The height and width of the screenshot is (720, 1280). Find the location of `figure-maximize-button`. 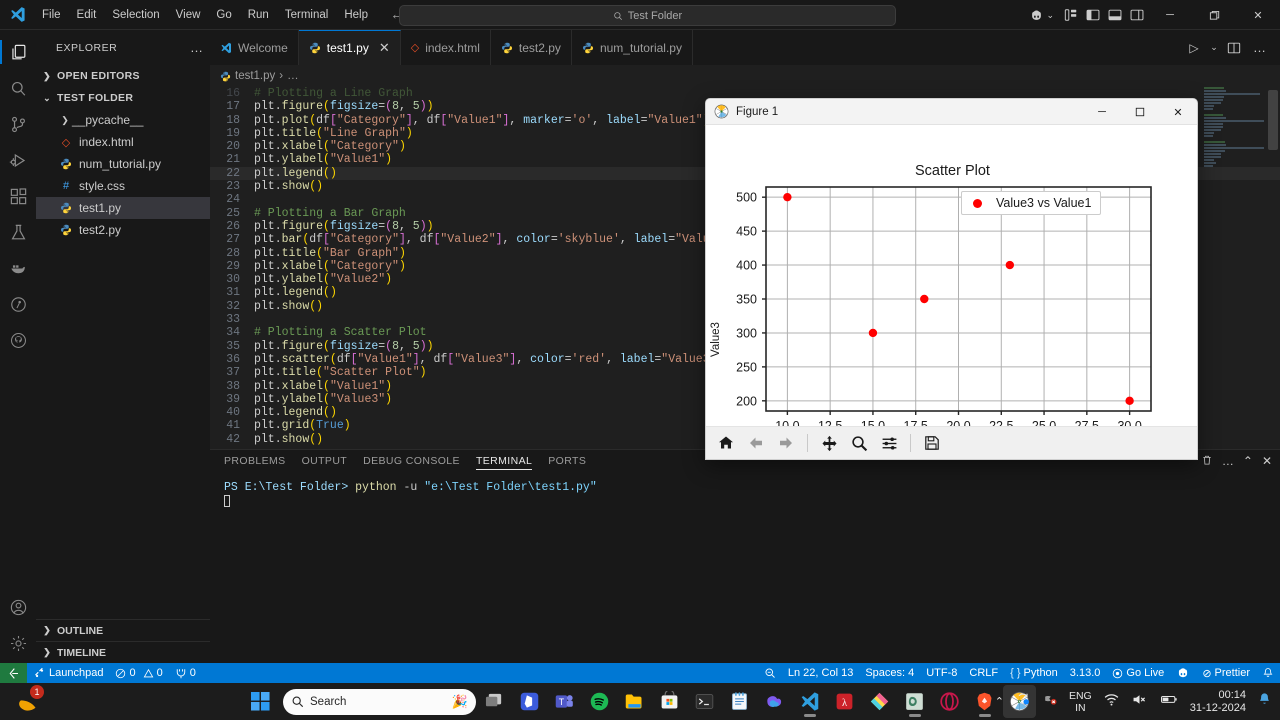

figure-maximize-button is located at coordinates (1140, 112).